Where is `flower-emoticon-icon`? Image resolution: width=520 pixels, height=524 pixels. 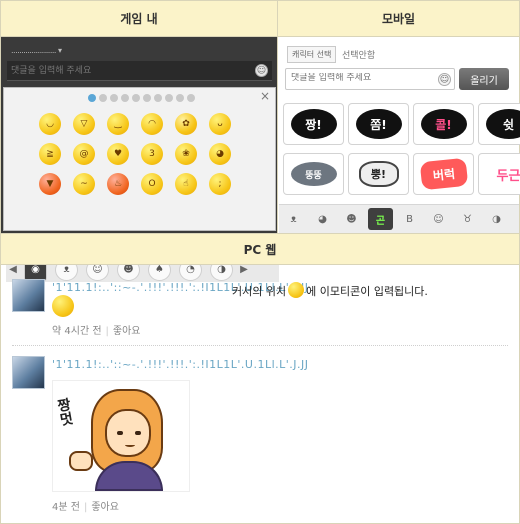 flower-emoticon-icon is located at coordinates (296, 290).